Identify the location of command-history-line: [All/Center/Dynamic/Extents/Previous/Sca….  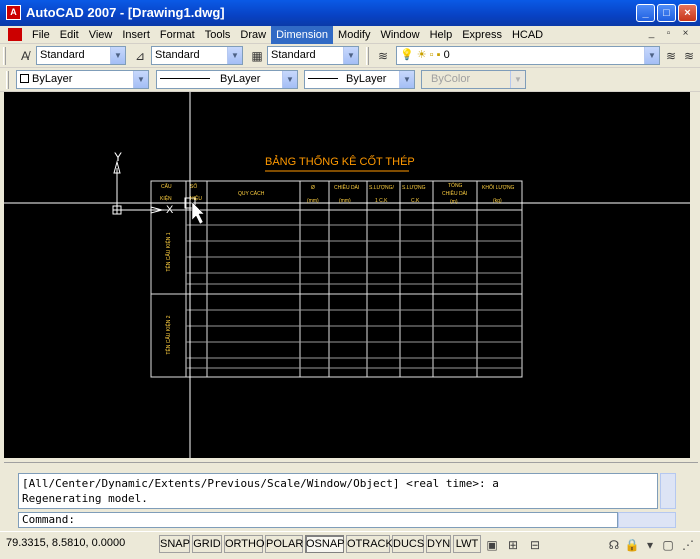
(260, 483).